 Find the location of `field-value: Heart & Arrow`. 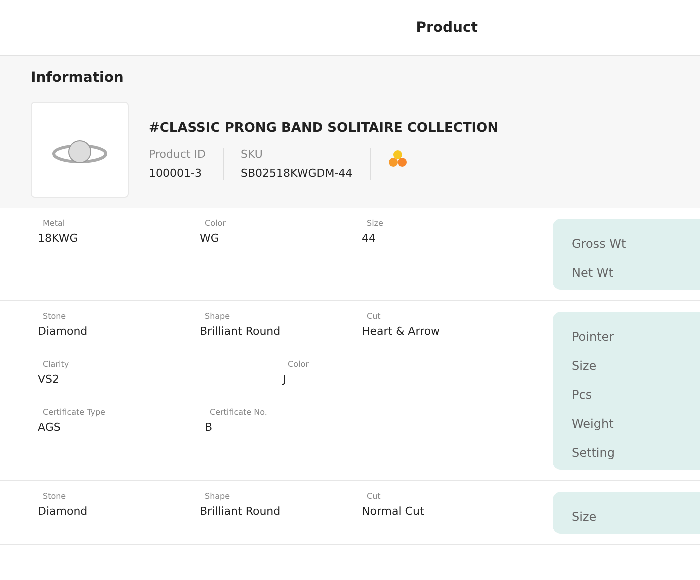

field-value: Heart & Arrow is located at coordinates (402, 331).